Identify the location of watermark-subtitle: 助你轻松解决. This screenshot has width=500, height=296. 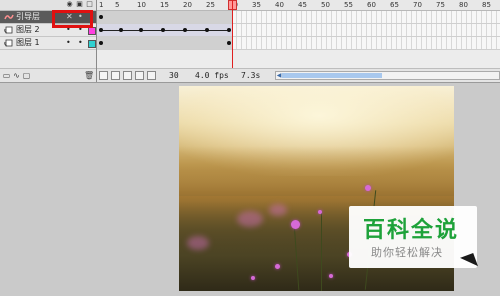
(407, 252).